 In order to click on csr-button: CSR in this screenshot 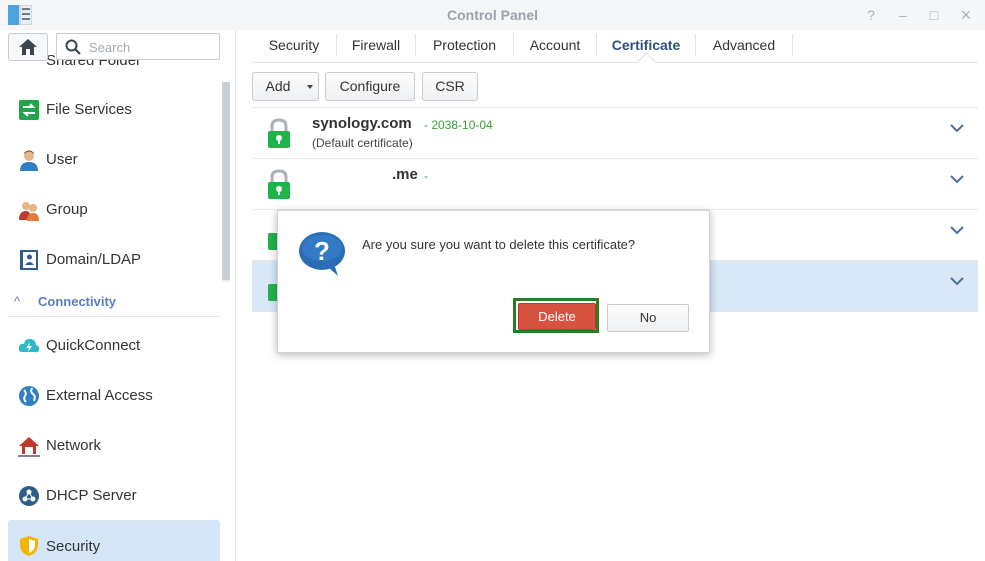, I will do `click(450, 86)`.